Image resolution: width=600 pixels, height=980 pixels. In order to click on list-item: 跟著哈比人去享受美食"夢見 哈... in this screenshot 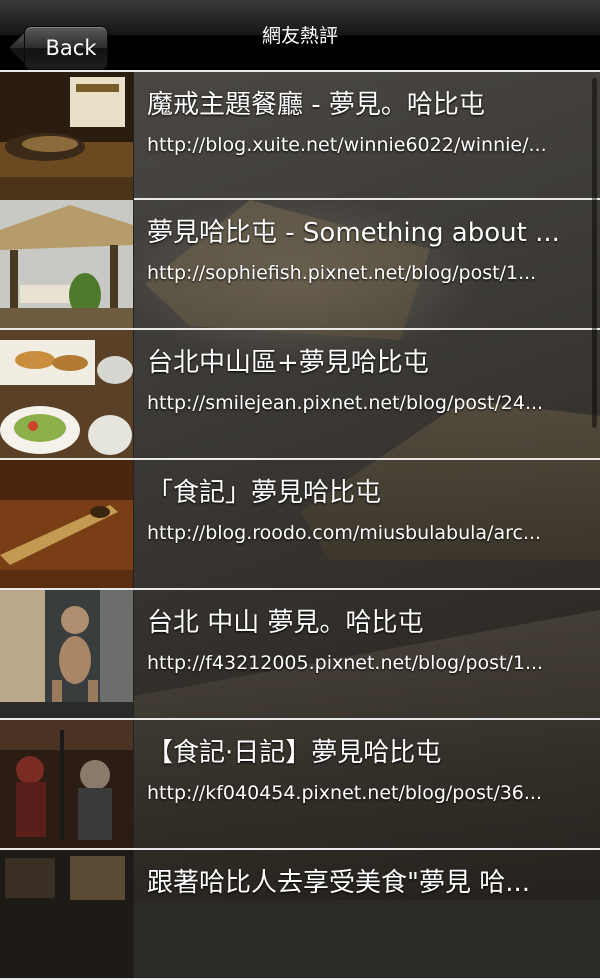, I will do `click(300, 915)`.